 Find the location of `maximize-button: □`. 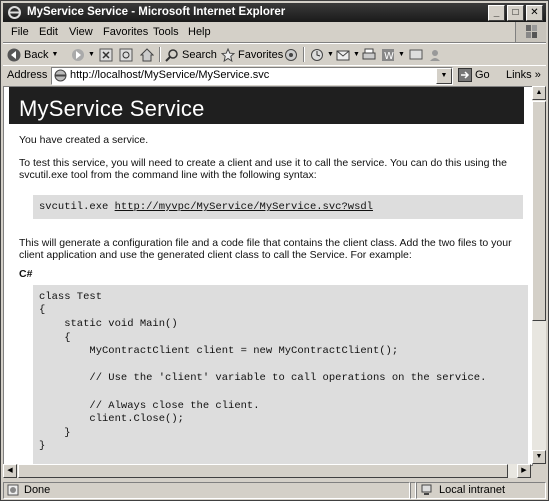

maximize-button: □ is located at coordinates (515, 13).